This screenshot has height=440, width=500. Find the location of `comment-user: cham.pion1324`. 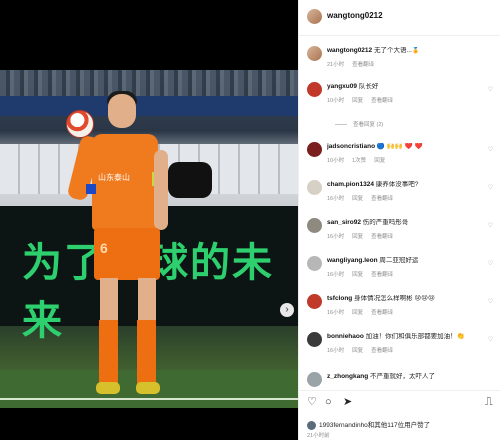

comment-user: cham.pion1324 is located at coordinates (350, 184).